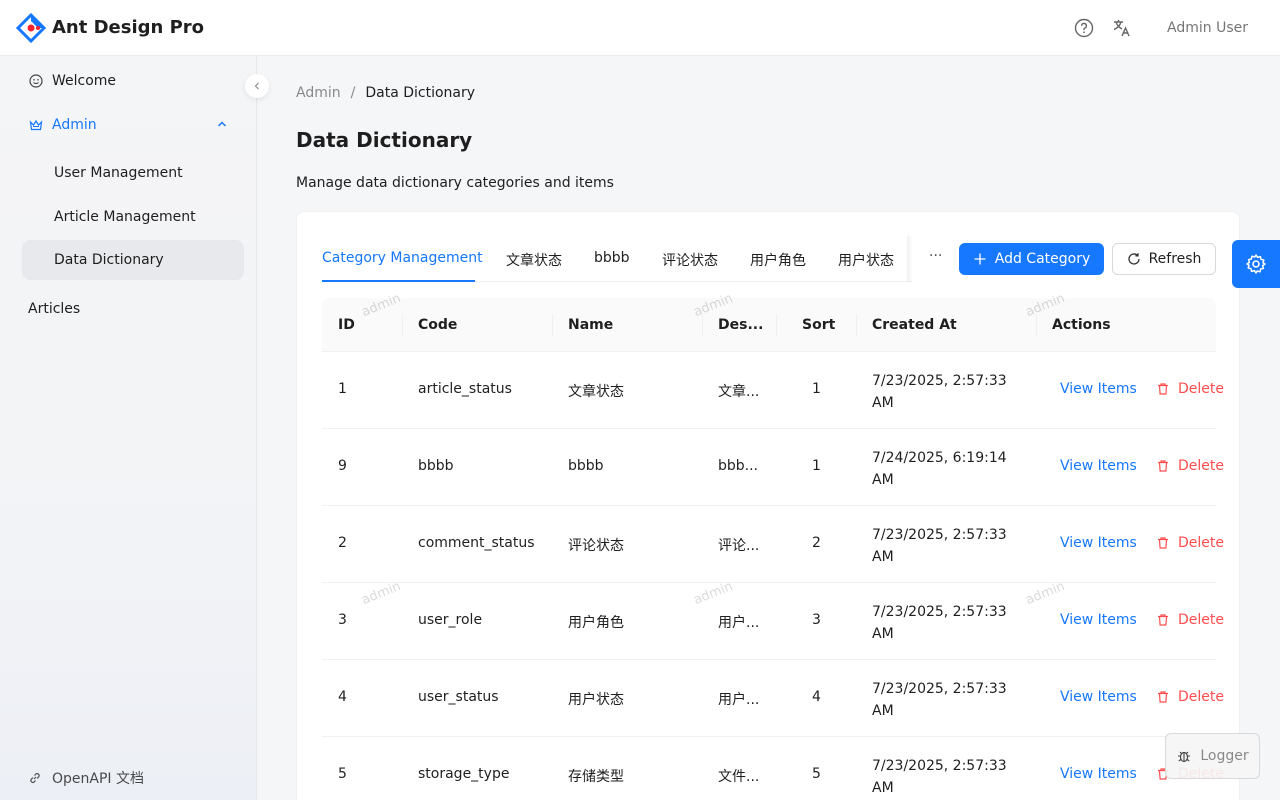 The image size is (1280, 800). I want to click on cell-sort: 4, so click(816, 697).